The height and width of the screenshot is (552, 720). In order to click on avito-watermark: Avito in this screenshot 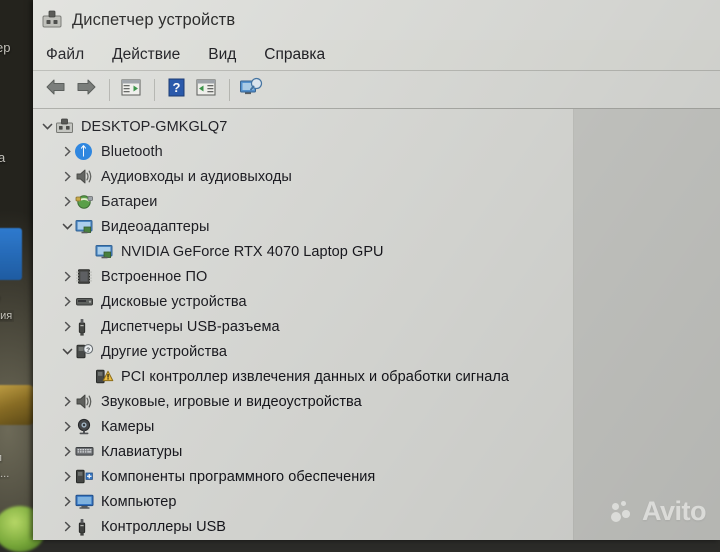, I will do `click(658, 511)`.